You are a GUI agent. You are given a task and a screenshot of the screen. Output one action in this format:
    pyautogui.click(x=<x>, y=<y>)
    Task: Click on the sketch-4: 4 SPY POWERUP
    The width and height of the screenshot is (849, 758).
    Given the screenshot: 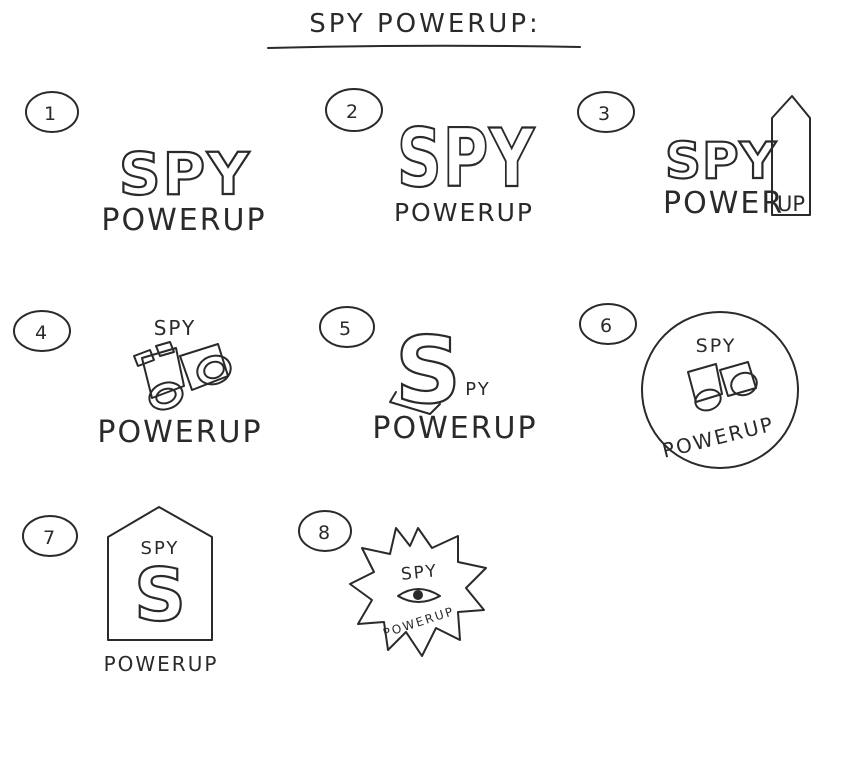 What is the action you would take?
    pyautogui.click(x=137, y=380)
    